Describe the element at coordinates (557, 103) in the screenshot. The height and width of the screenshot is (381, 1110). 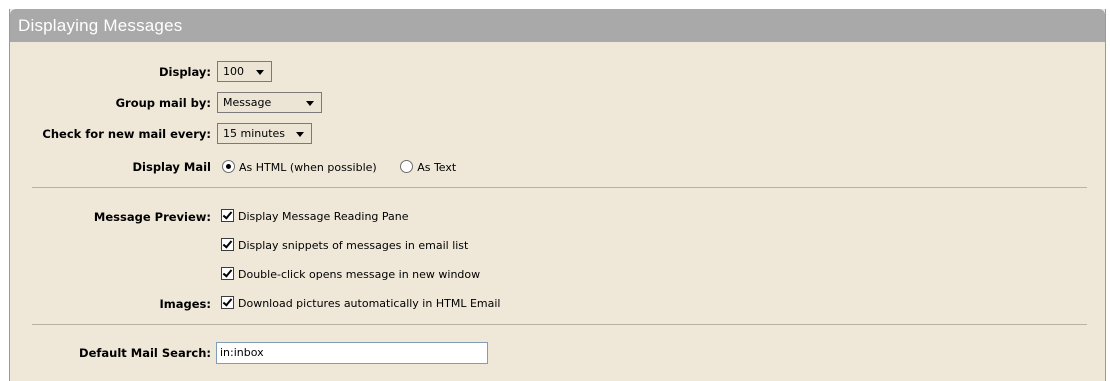
I see `group-mail-row: Group mail by: Message` at that location.